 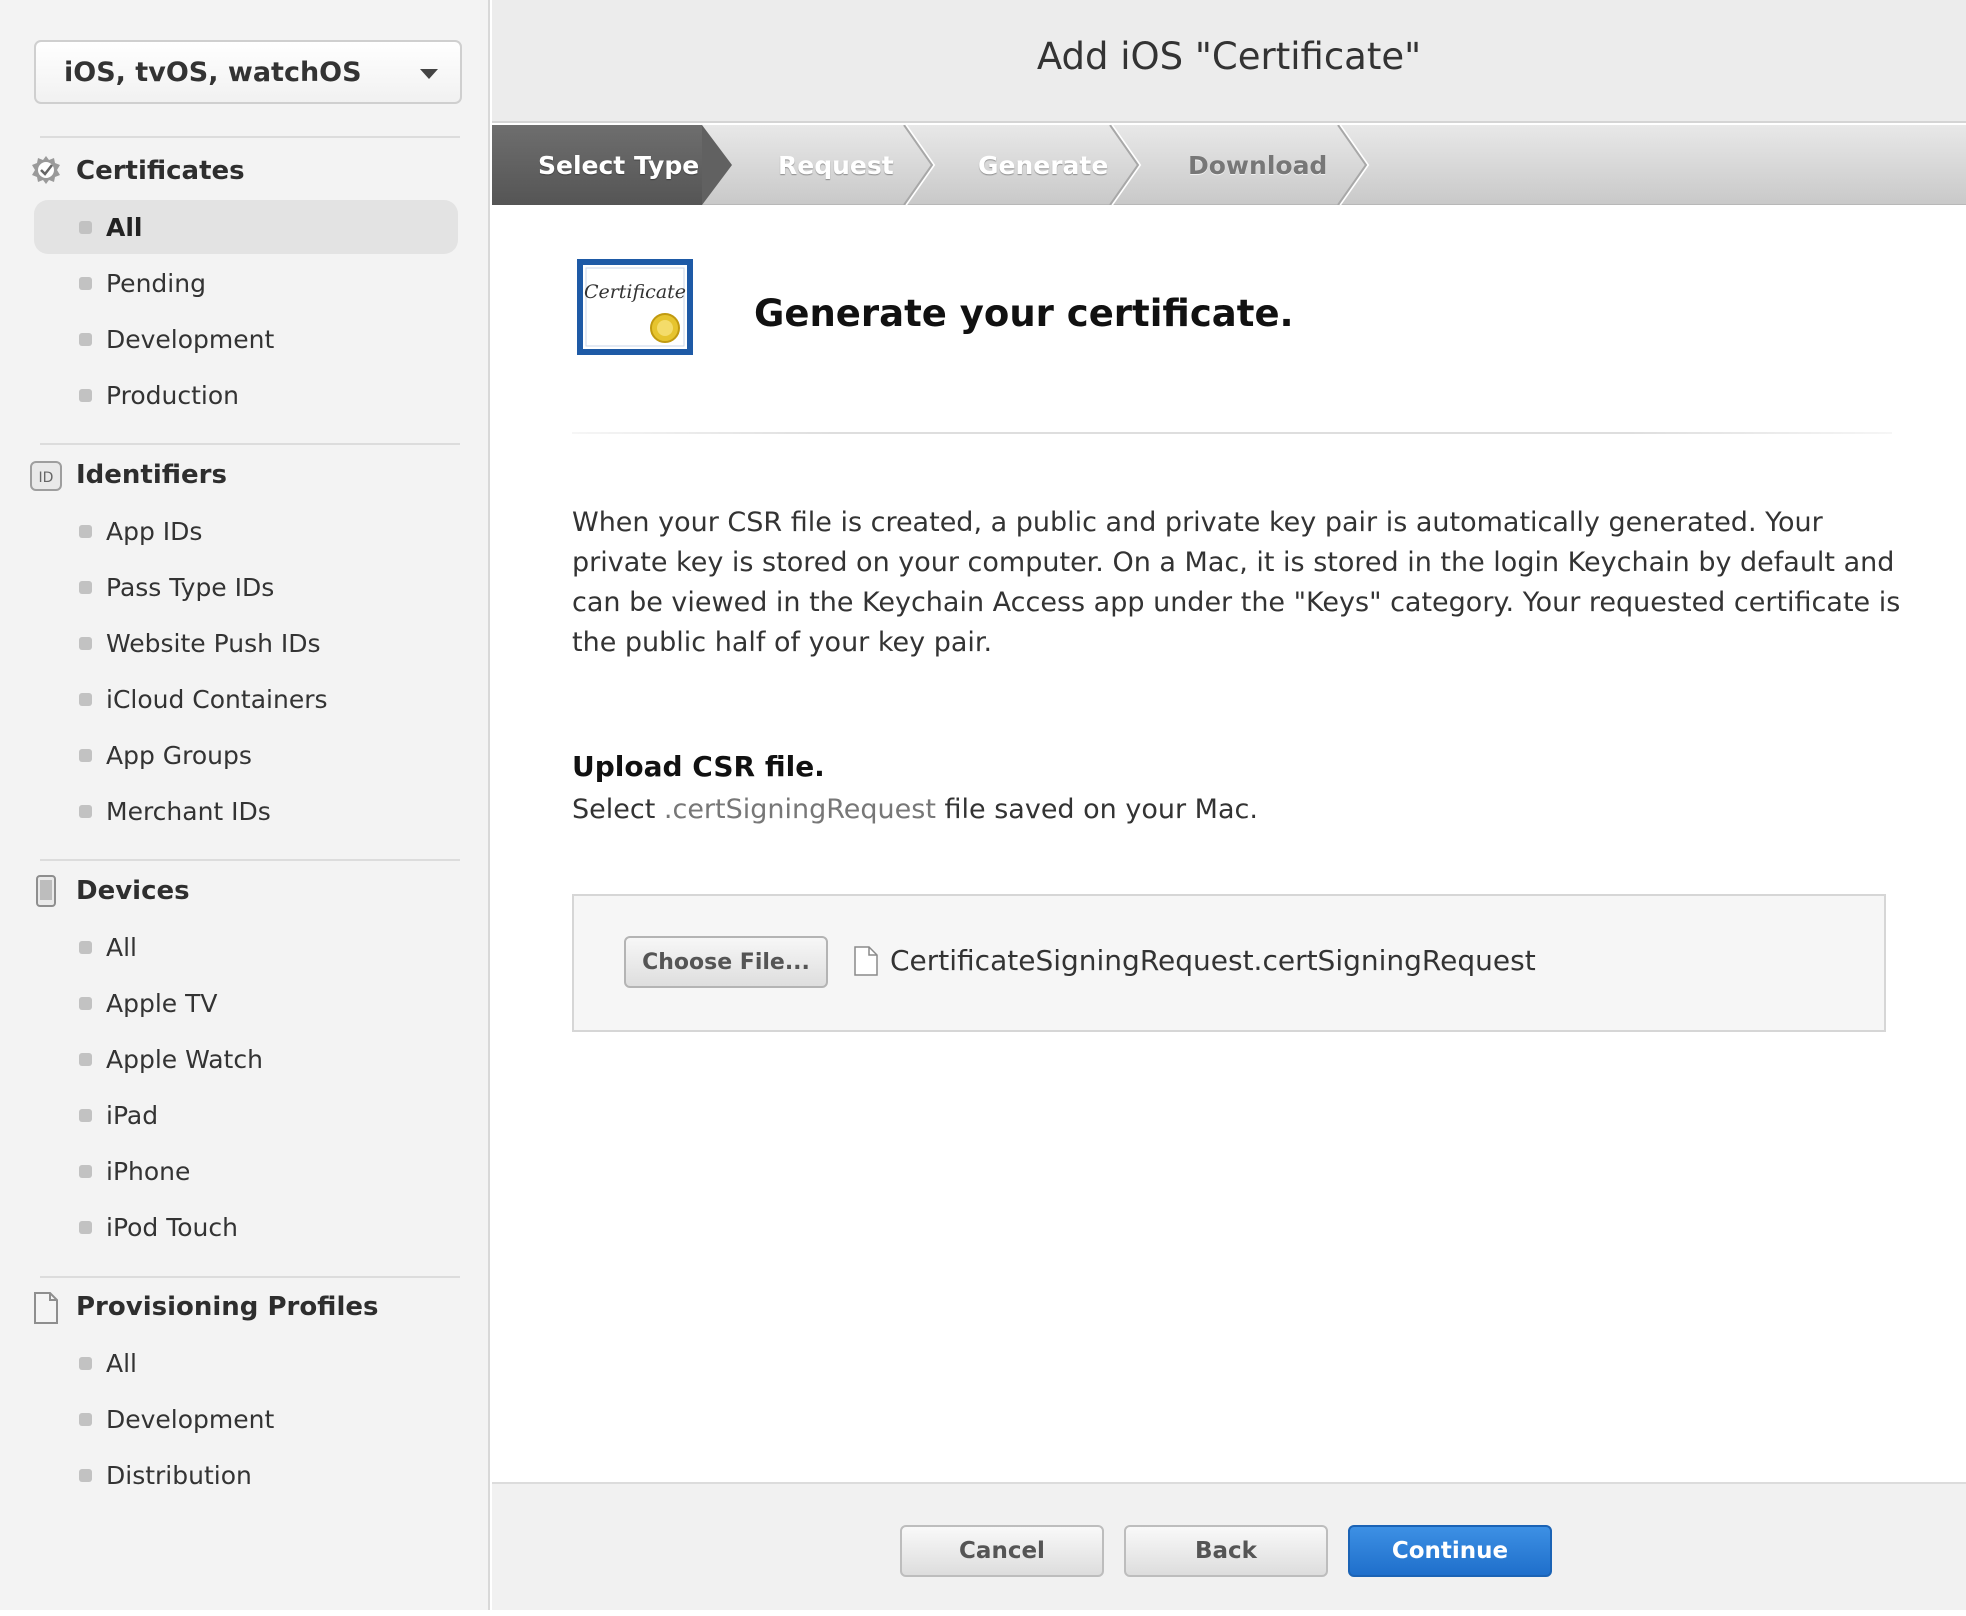 I want to click on content-divider, so click(x=1232, y=433).